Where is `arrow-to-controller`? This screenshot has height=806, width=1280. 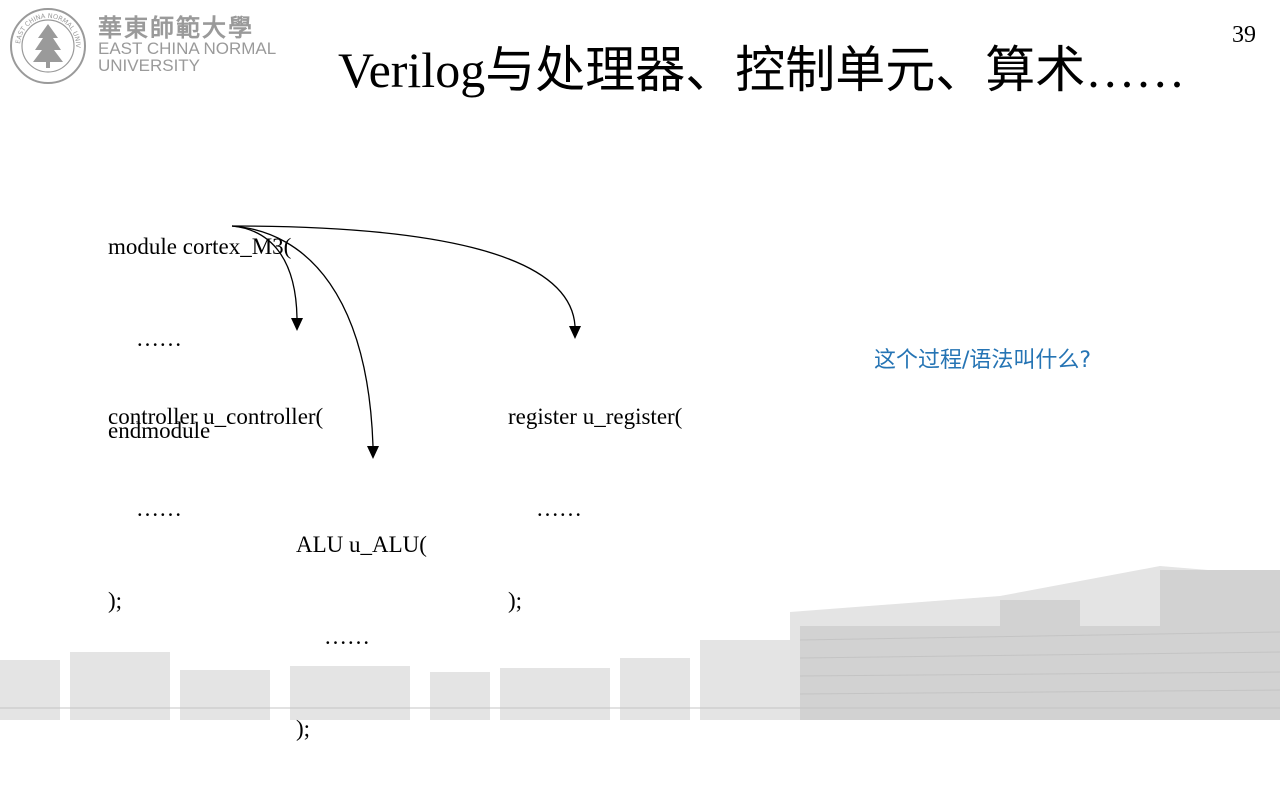 arrow-to-controller is located at coordinates (264, 272).